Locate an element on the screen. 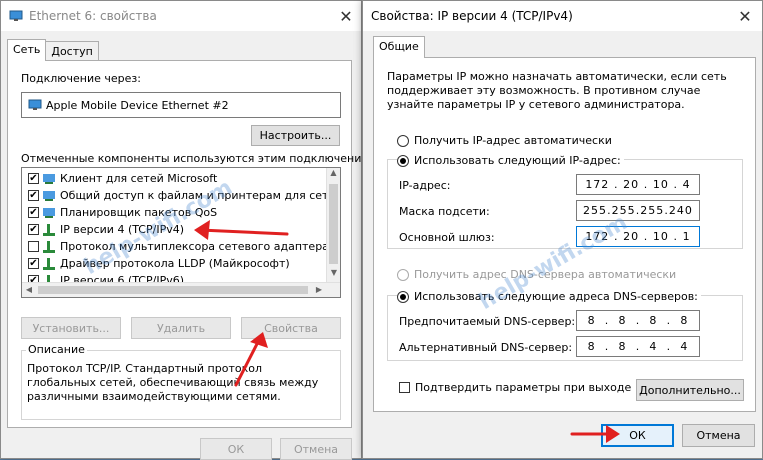 Image resolution: width=763 pixels, height=460 pixels. network-client-icon is located at coordinates (49, 179).